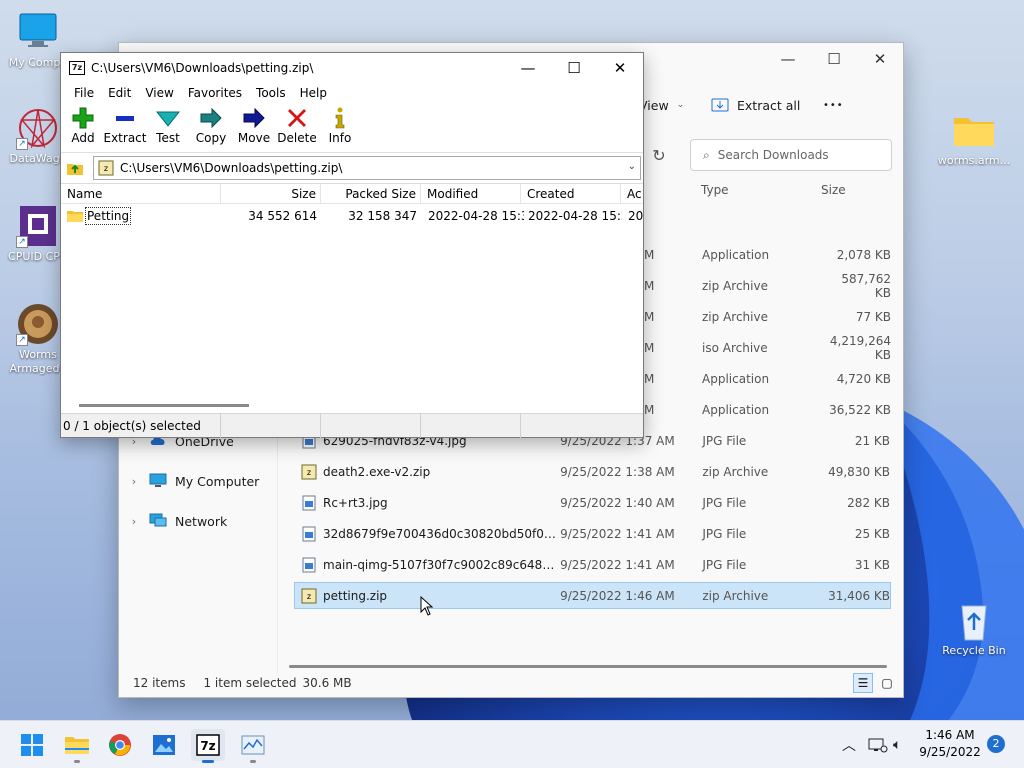  What do you see at coordinates (83, 118) in the screenshot?
I see `add-icon` at bounding box center [83, 118].